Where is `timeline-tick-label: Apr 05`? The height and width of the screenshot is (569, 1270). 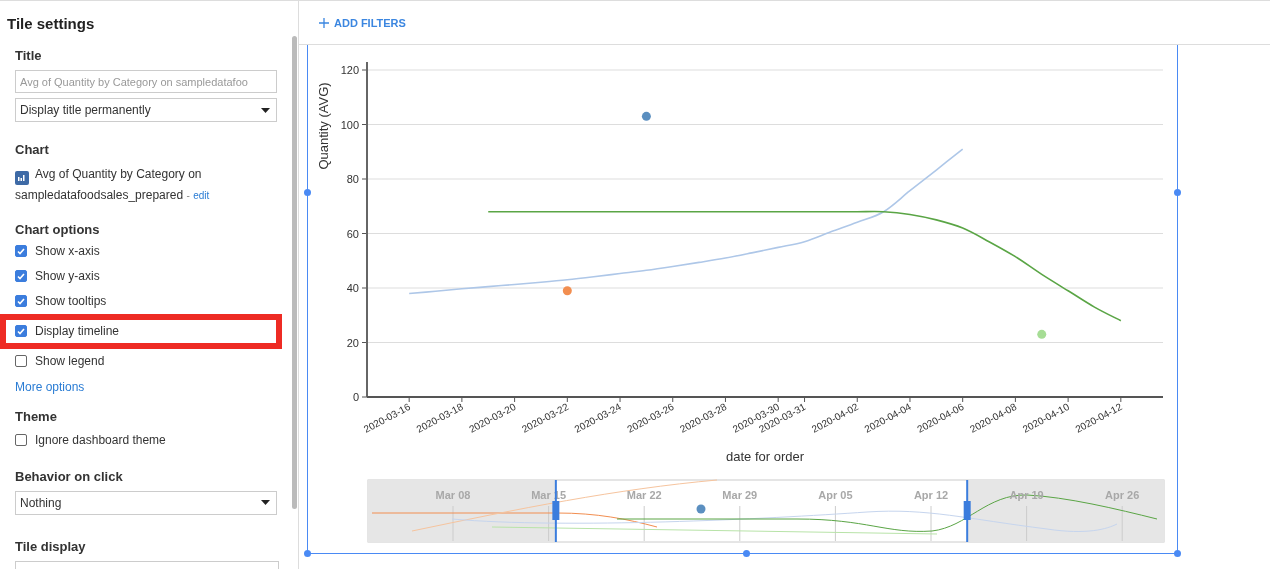
timeline-tick-label: Apr 05 is located at coordinates (835, 495).